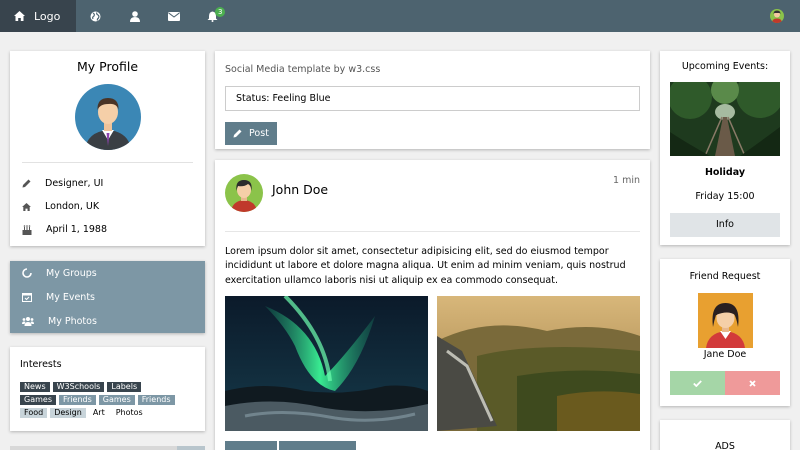 The image size is (800, 450). Describe the element at coordinates (220, 12) in the screenshot. I see `notification-badge: 3` at that location.